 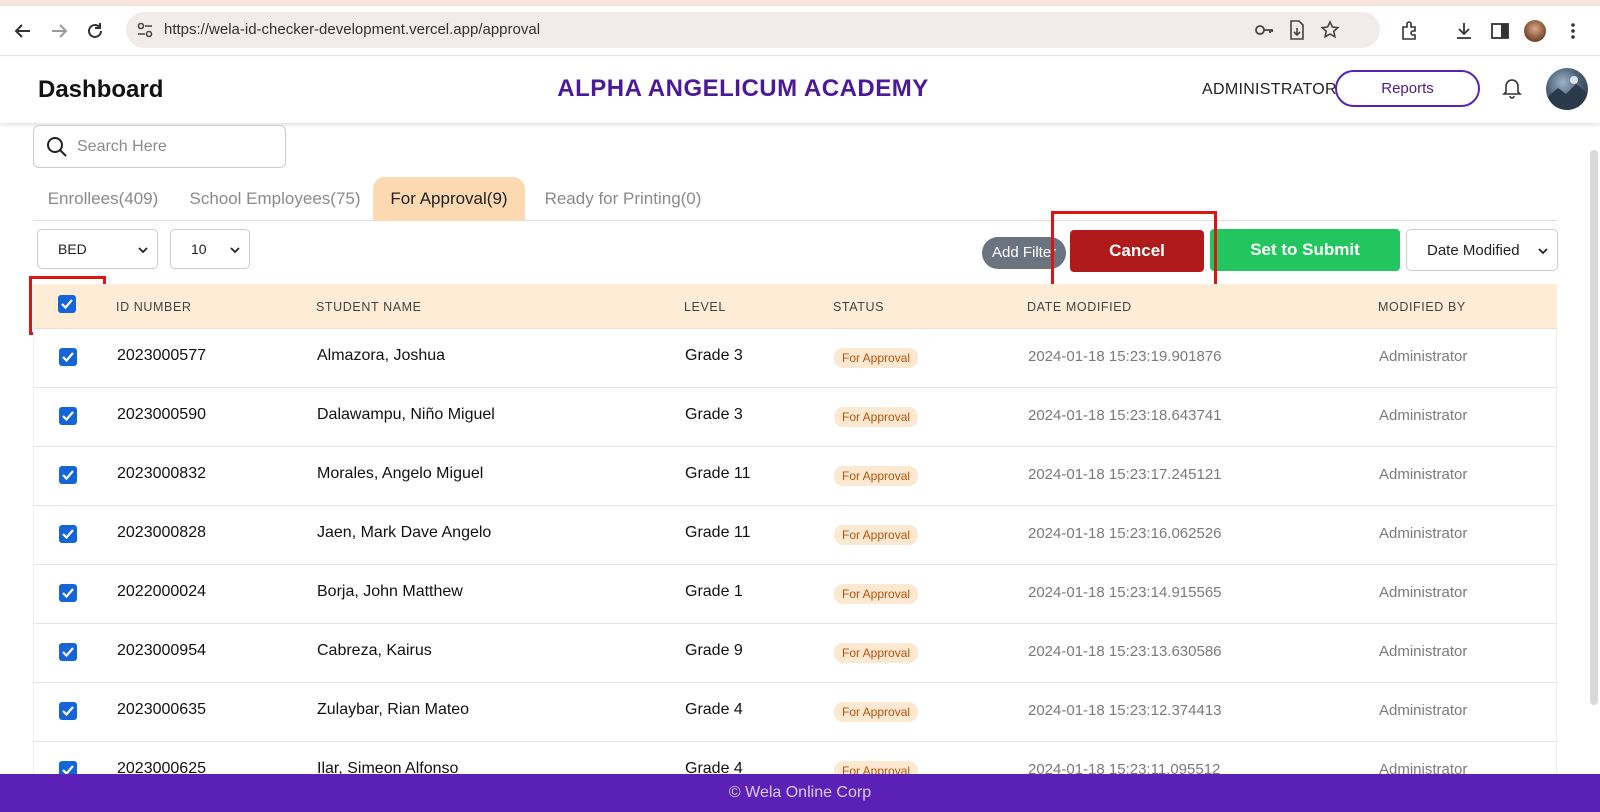 I want to click on forward-icon, so click(x=59, y=31).